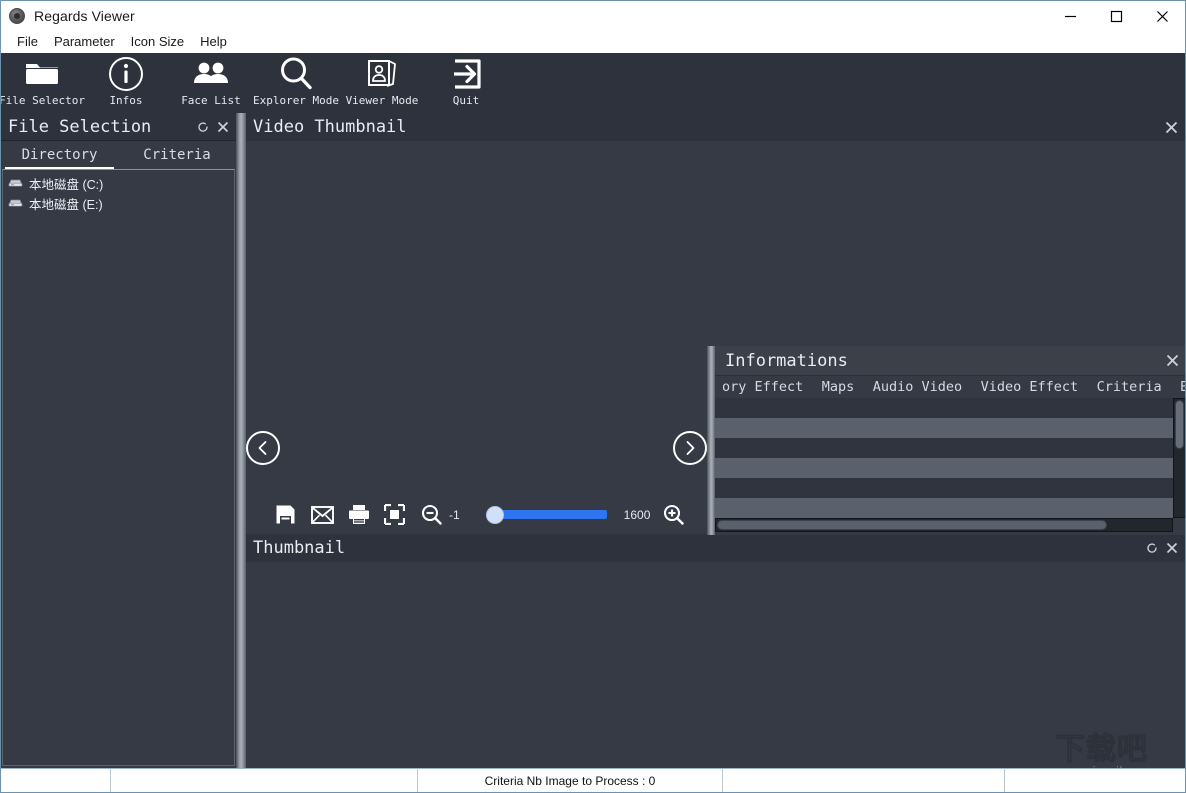  Describe the element at coordinates (118, 467) in the screenshot. I see `directory-tree: 本地磁盘 (C:) 本地磁盘 (E:)` at that location.